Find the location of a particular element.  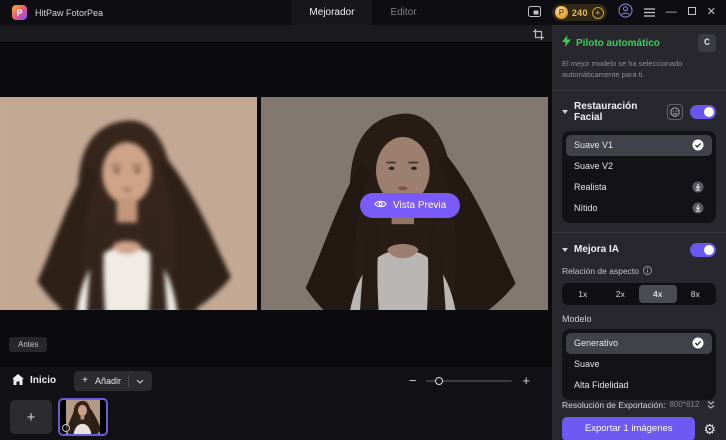

home-button: Inicio is located at coordinates (34, 380).